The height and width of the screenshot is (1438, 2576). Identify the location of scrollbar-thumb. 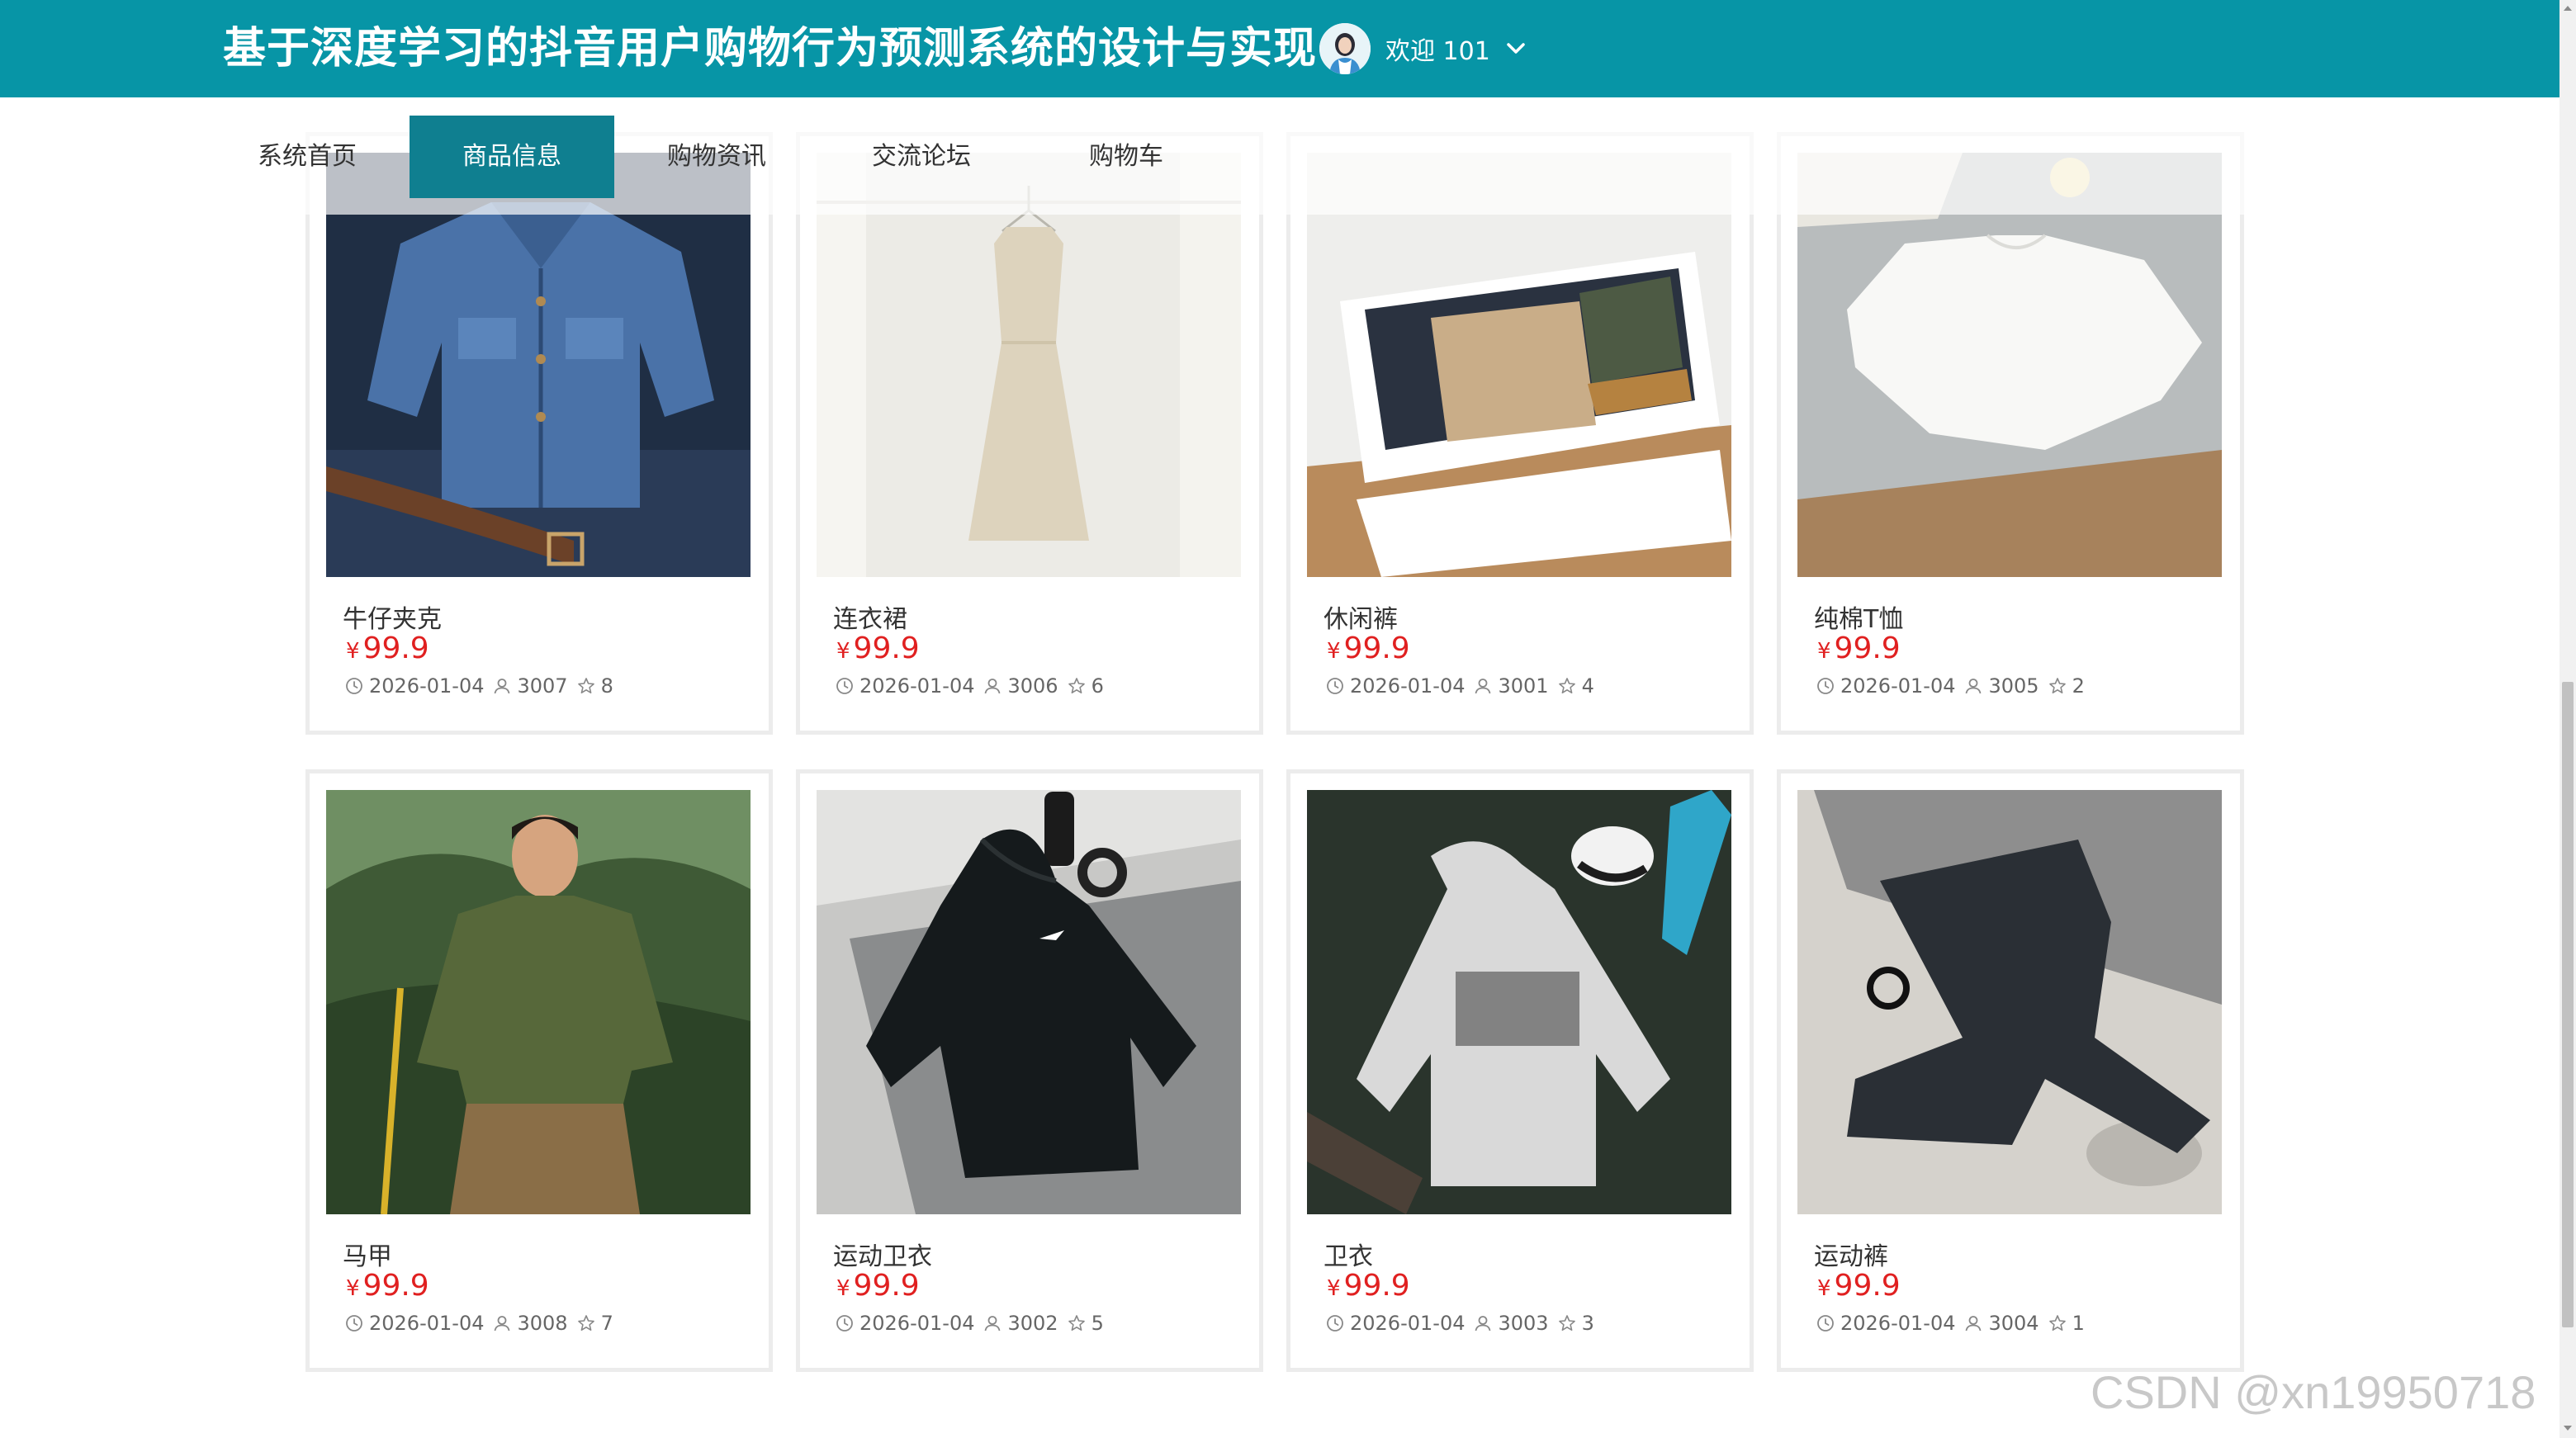
(2568, 1004).